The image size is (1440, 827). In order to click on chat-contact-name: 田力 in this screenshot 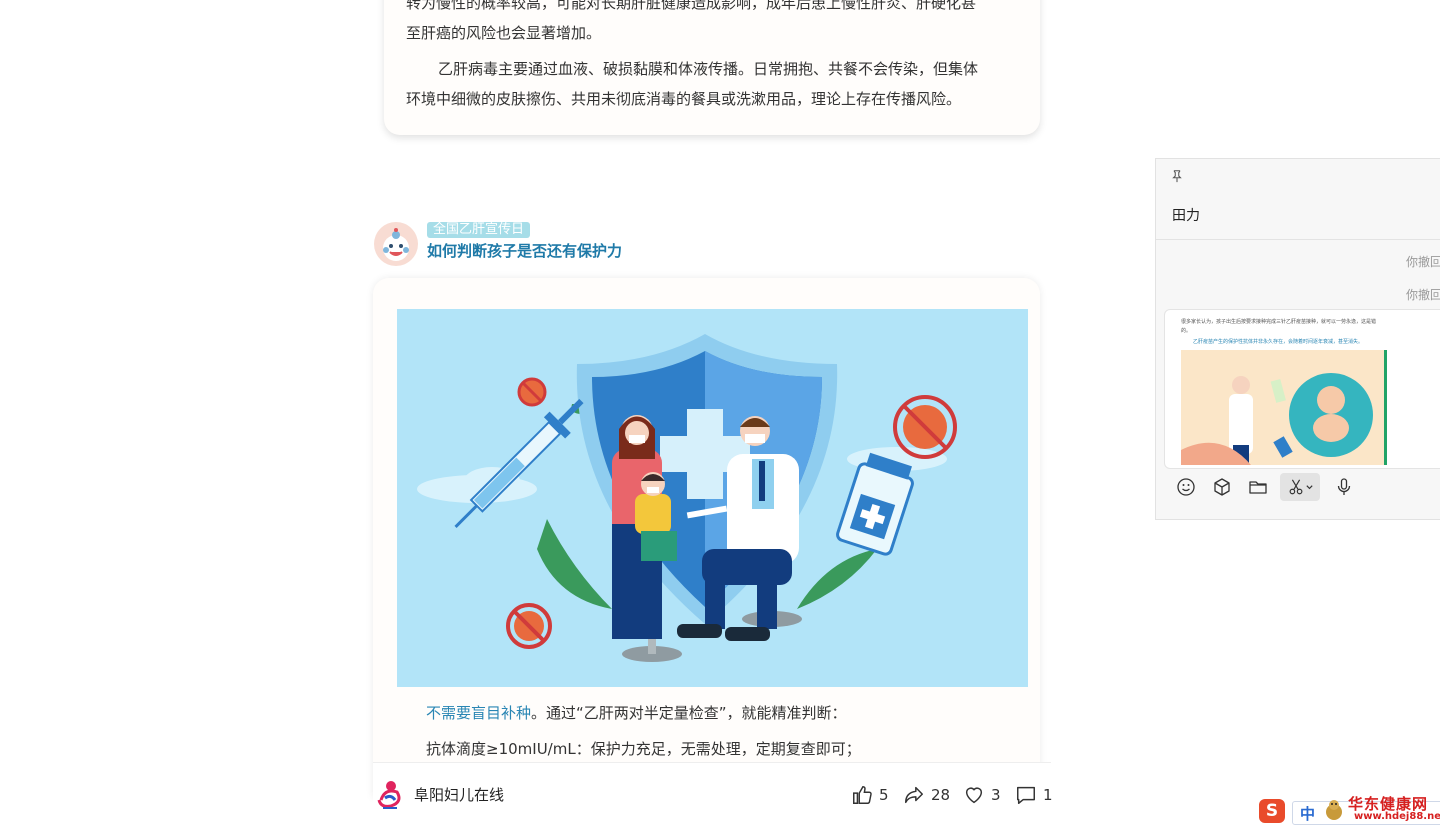, I will do `click(1186, 216)`.